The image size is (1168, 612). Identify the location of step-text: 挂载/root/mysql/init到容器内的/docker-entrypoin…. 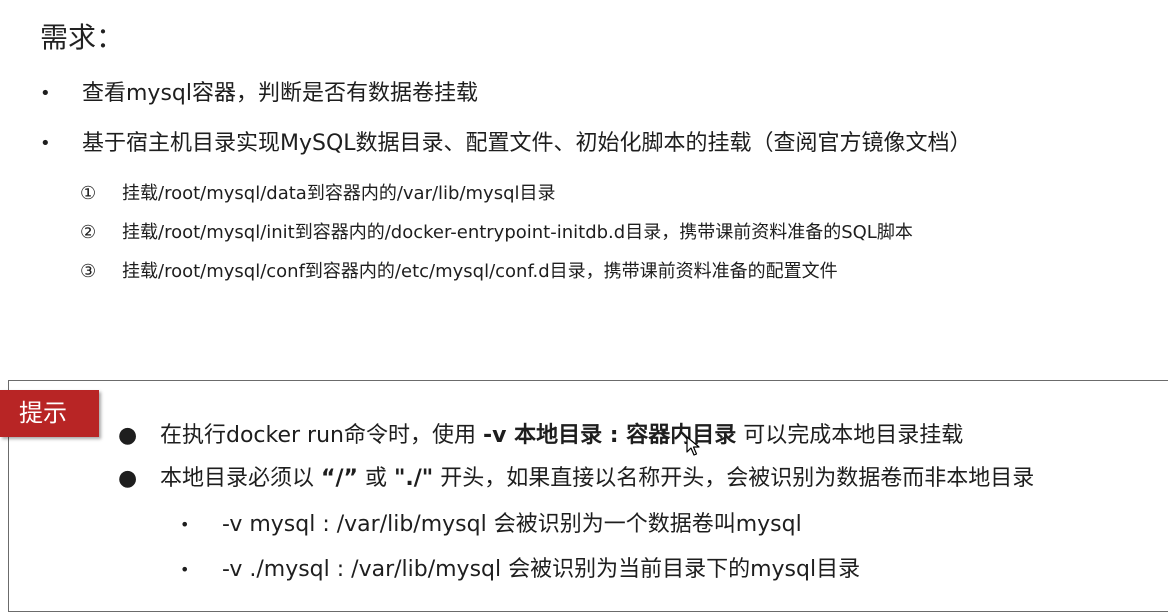
(517, 232).